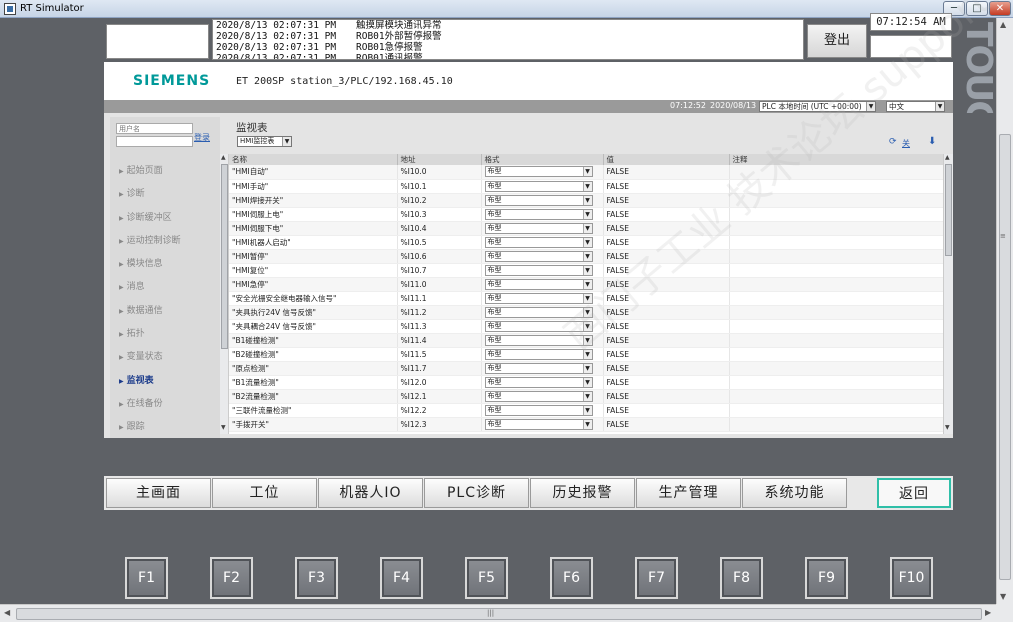 The height and width of the screenshot is (622, 1013). What do you see at coordinates (688, 493) in the screenshot?
I see `nav-button: 生产管理` at bounding box center [688, 493].